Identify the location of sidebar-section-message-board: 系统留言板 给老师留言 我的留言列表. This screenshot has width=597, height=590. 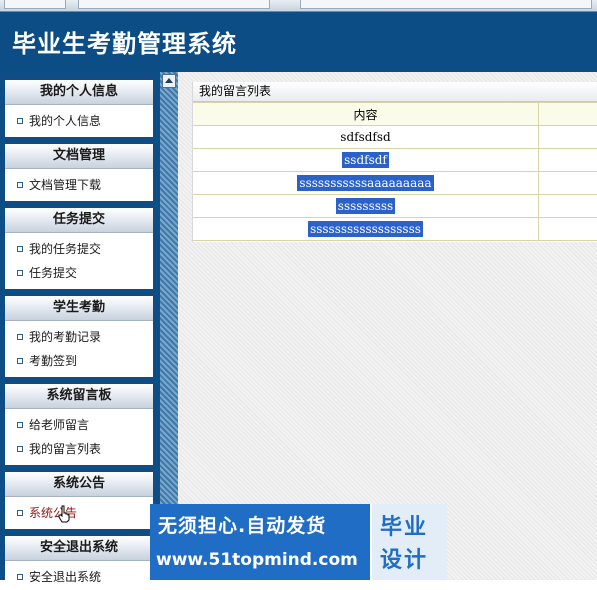
(79, 424).